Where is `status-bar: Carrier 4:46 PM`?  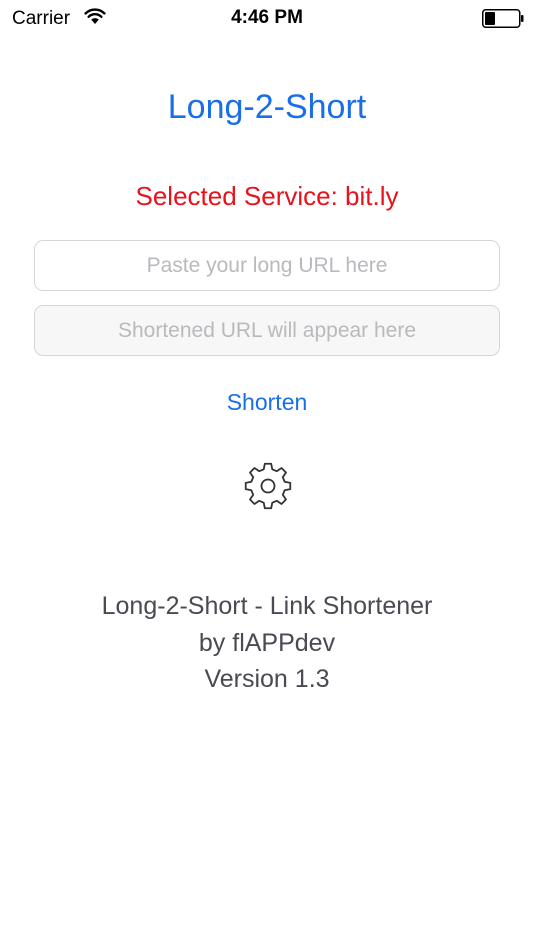
status-bar: Carrier 4:46 PM is located at coordinates (267, 20).